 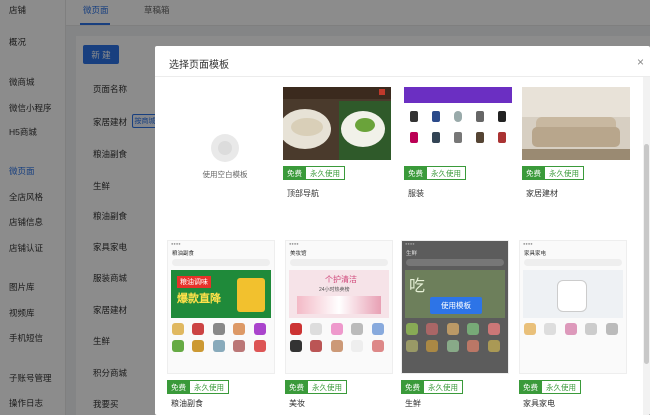 What do you see at coordinates (298, 254) in the screenshot?
I see `phone-app-title: 美妆馆` at bounding box center [298, 254].